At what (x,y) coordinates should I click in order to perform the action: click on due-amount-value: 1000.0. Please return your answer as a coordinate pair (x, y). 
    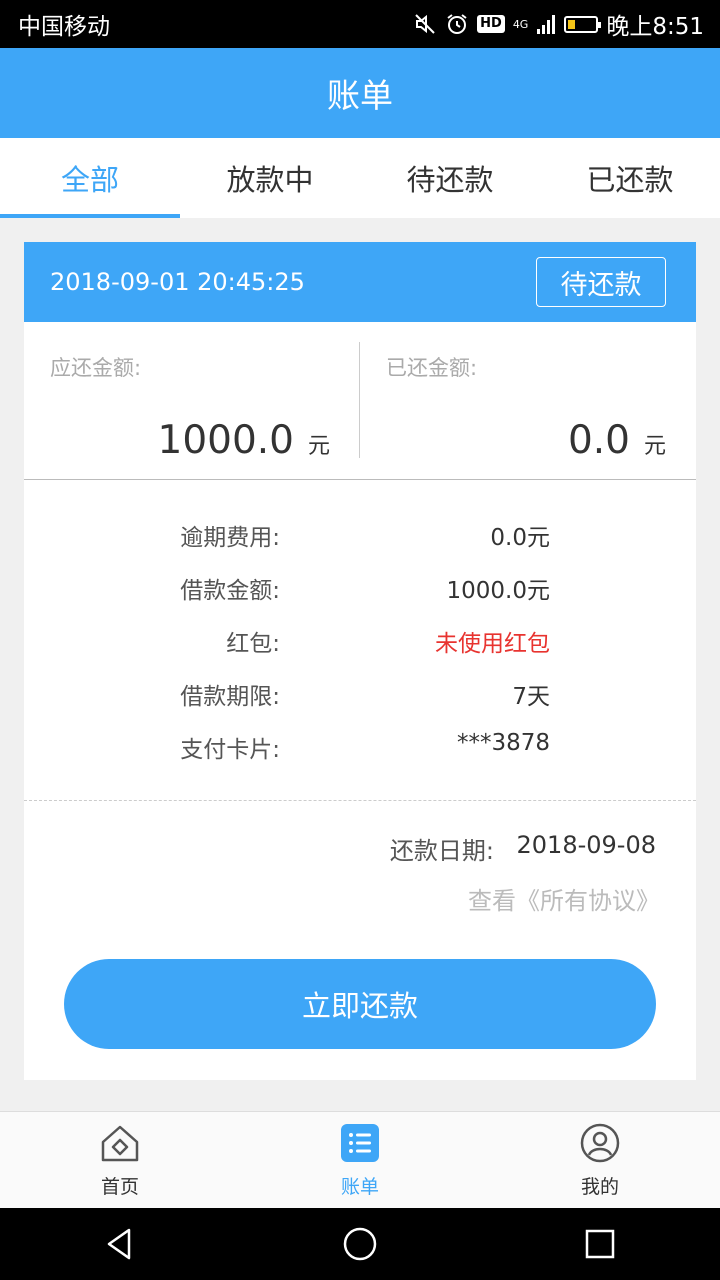
    Looking at the image, I should click on (225, 440).